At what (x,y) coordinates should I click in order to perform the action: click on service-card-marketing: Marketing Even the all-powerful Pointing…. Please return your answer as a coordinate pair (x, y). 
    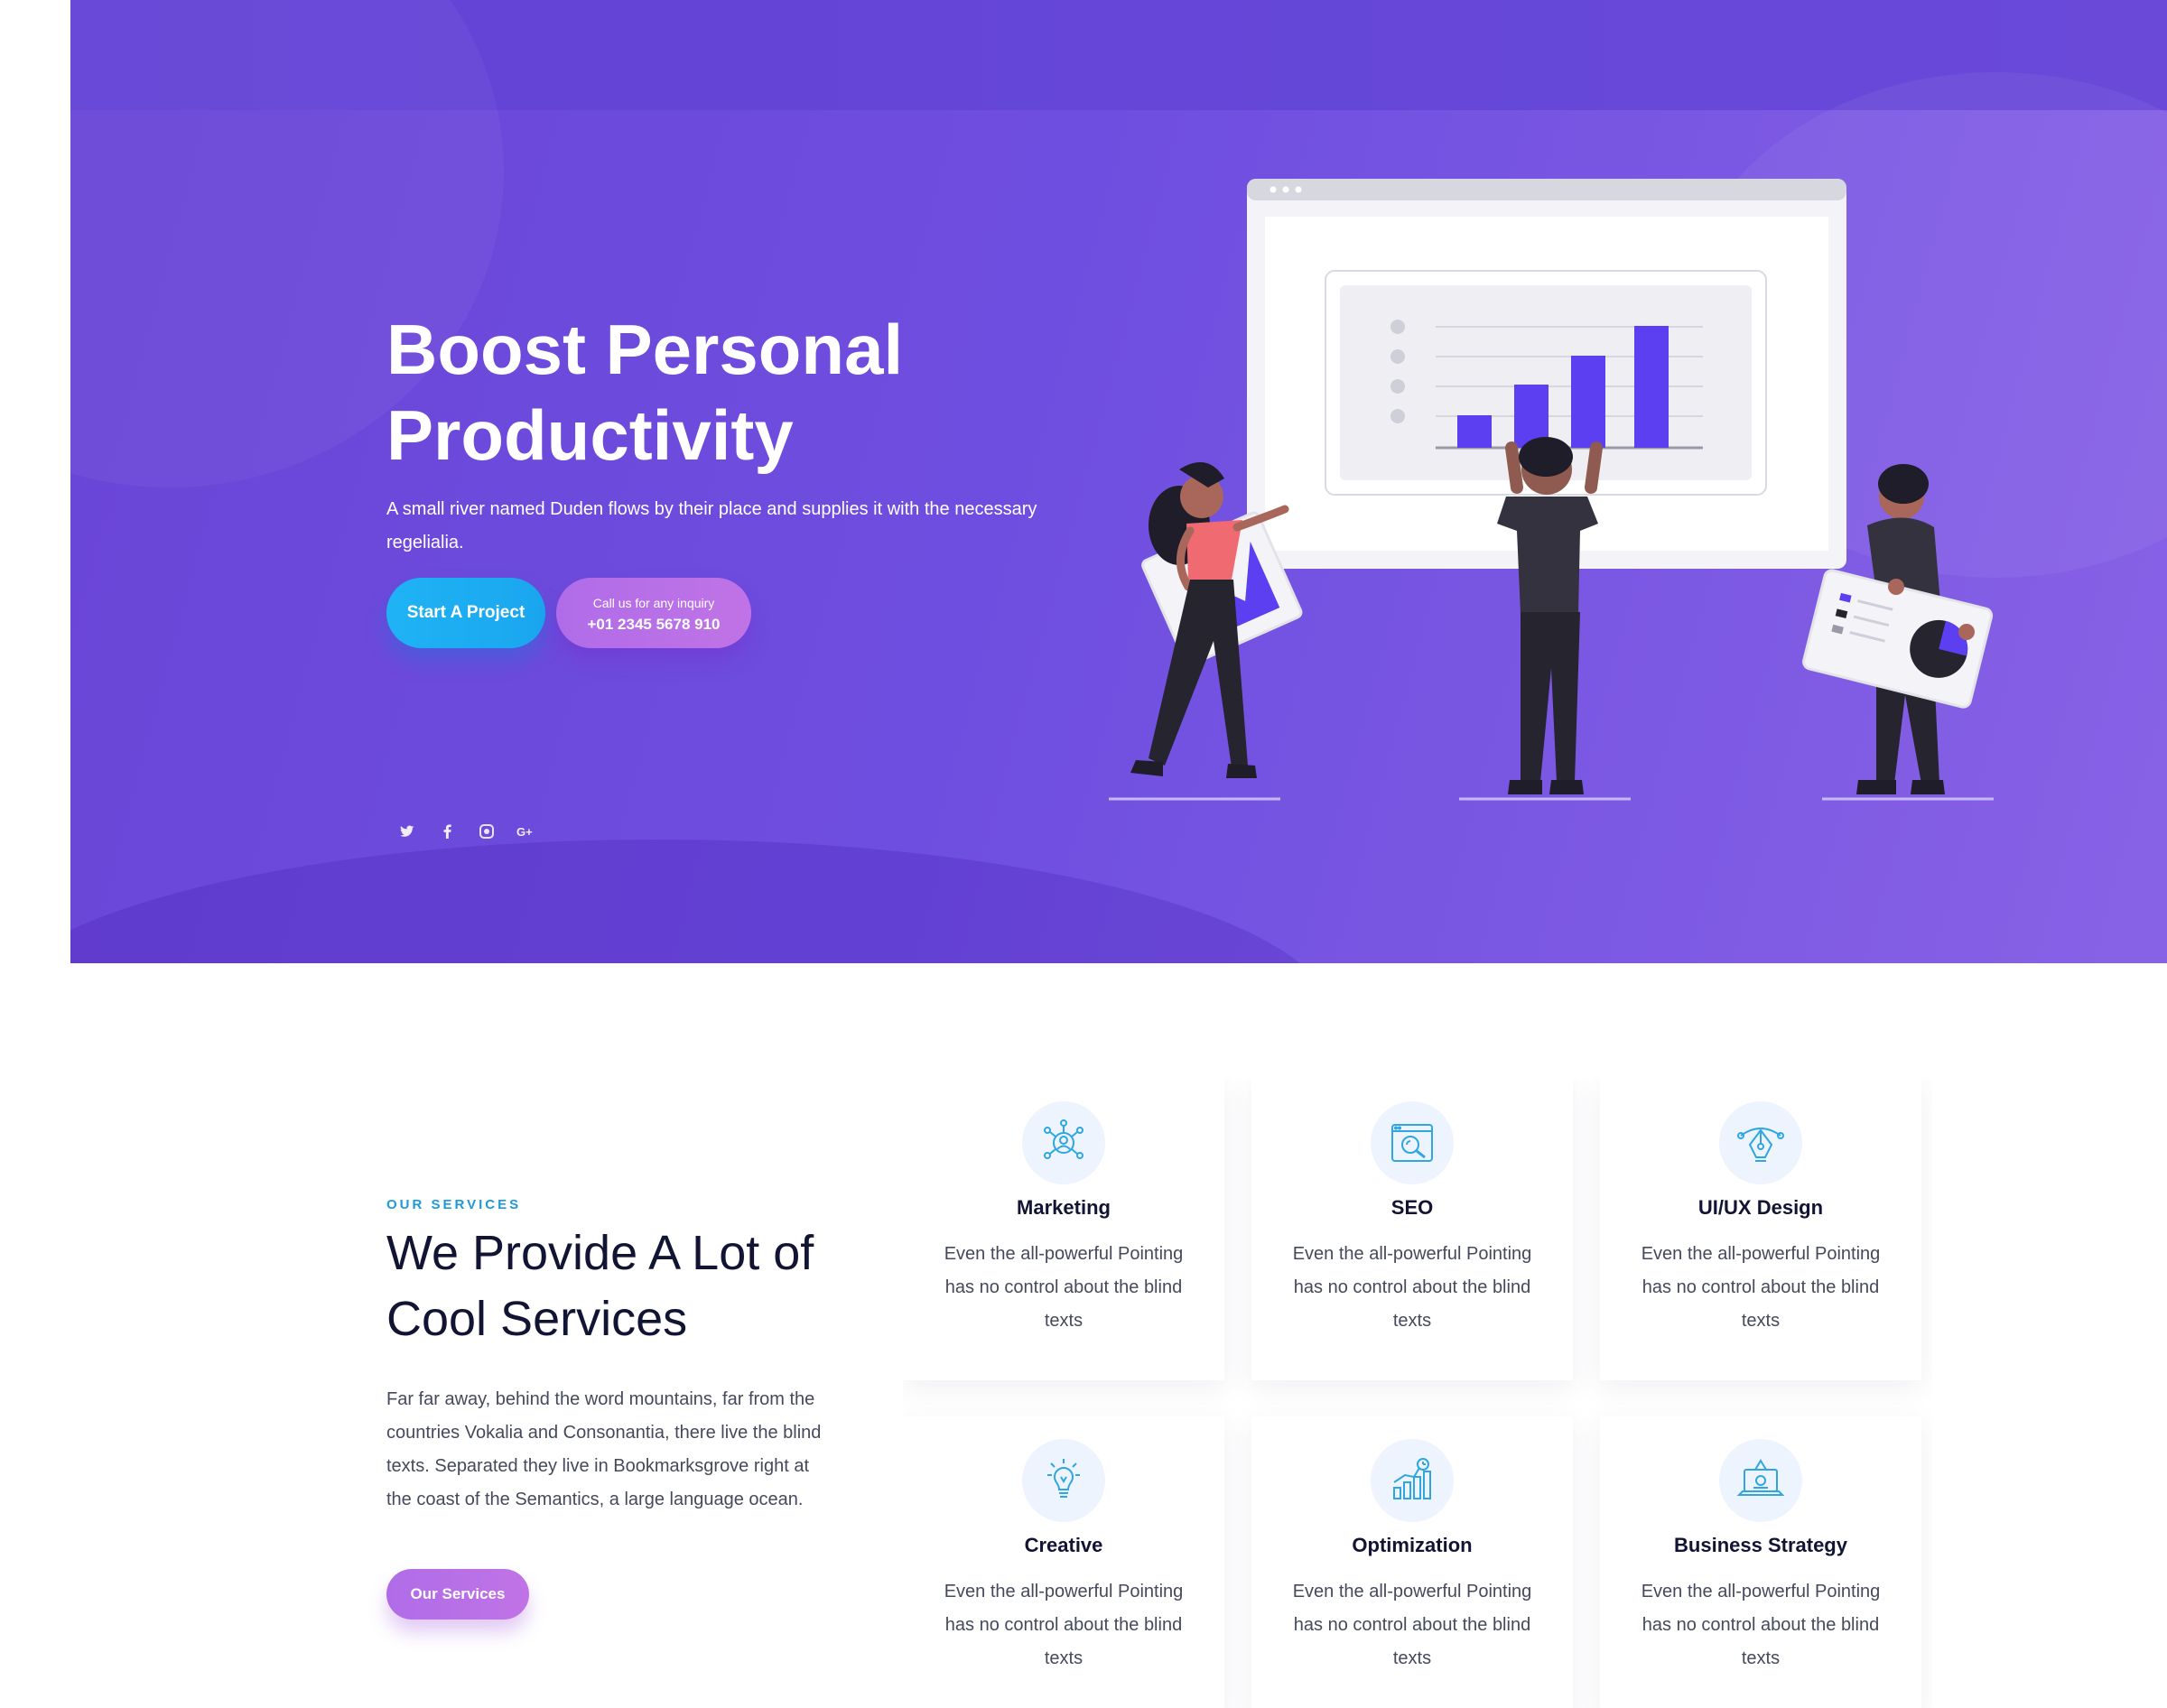
    Looking at the image, I should click on (1063, 1229).